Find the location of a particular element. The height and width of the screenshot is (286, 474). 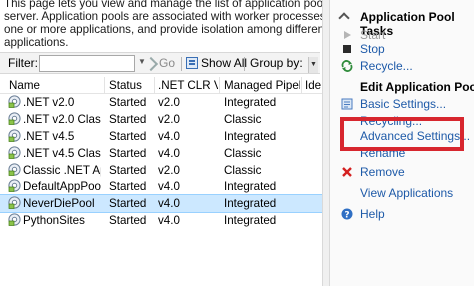

group-by-label: Group by: is located at coordinates (276, 63).